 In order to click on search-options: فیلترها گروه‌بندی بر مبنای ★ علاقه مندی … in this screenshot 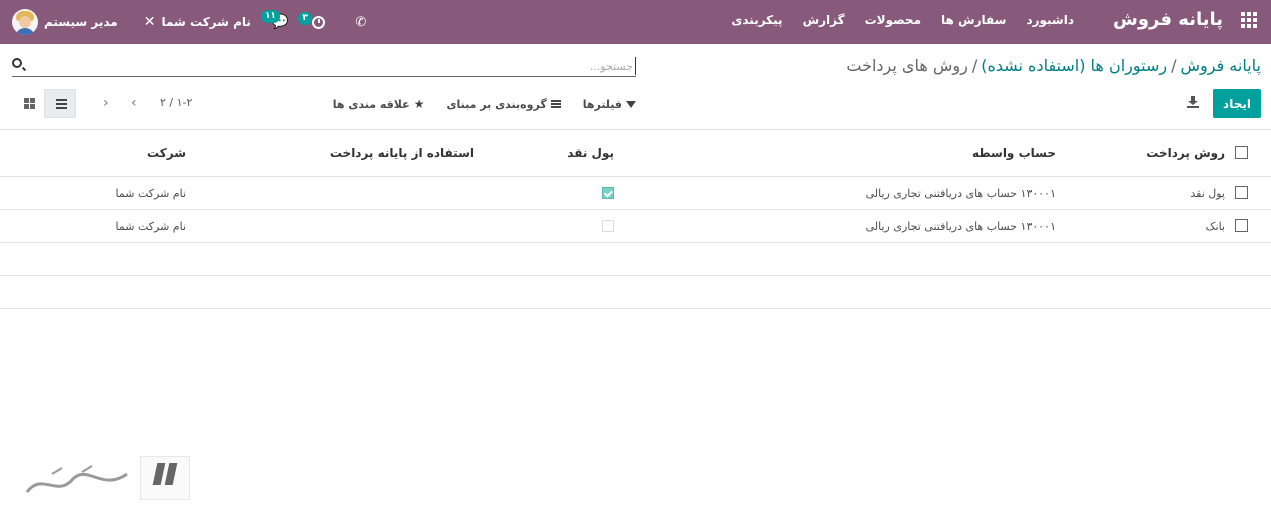, I will do `click(484, 104)`.